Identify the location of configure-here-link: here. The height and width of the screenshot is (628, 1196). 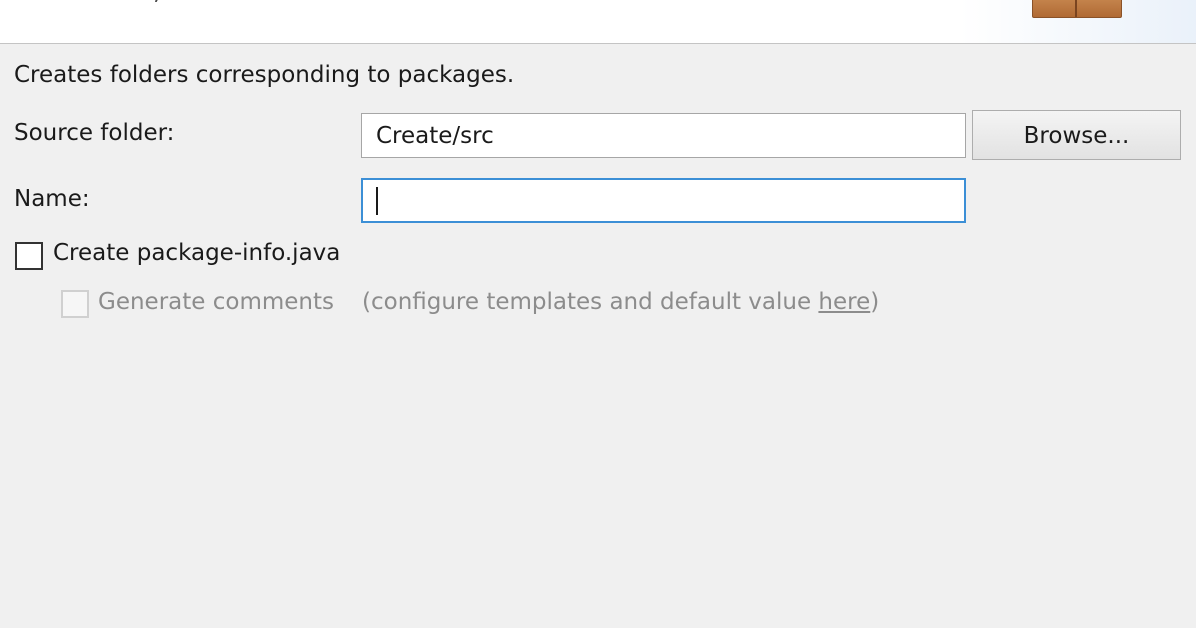
(844, 302).